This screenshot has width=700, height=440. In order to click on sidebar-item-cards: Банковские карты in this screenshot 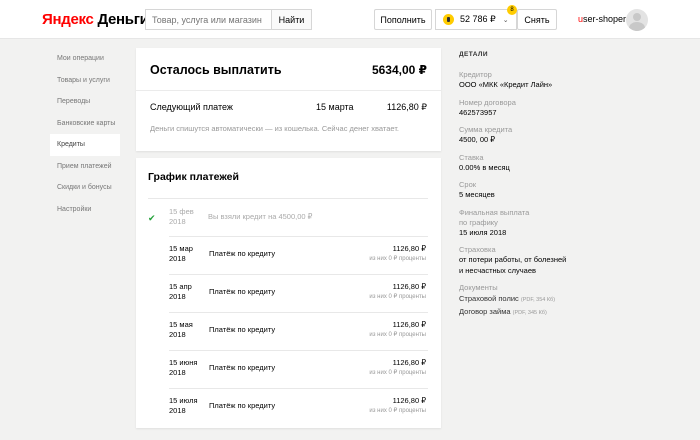, I will do `click(85, 124)`.